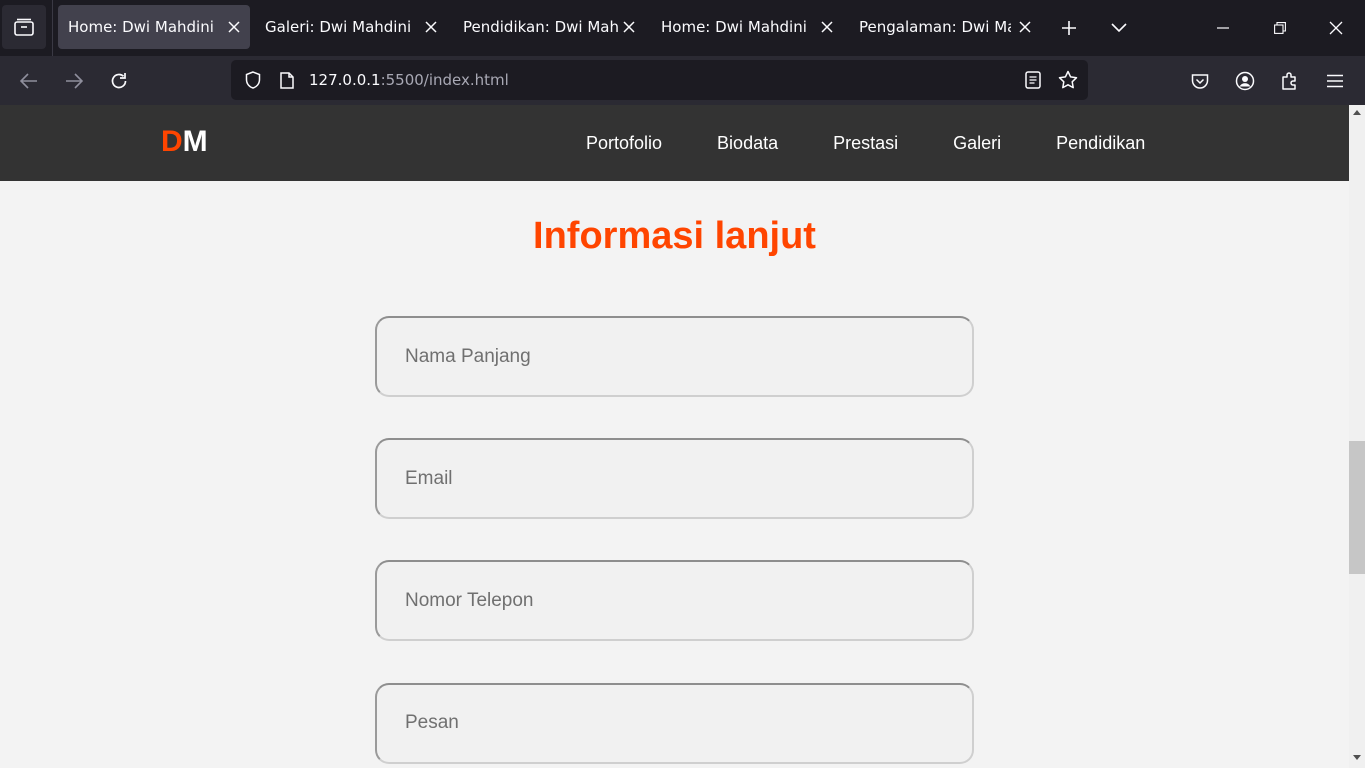  I want to click on app-menu-button, so click(1335, 81).